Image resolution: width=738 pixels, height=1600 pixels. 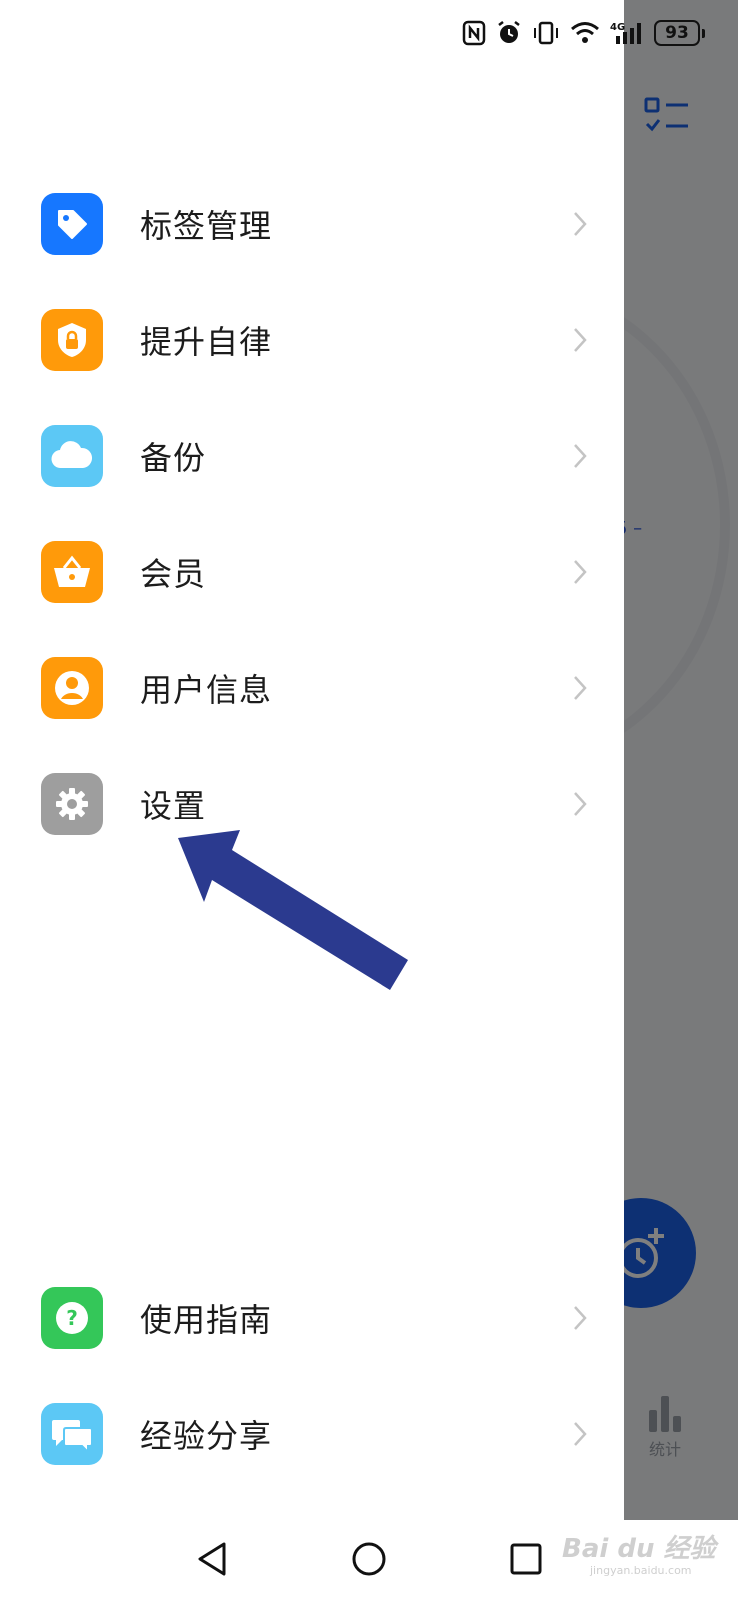 I want to click on back-icon, so click(x=212, y=1559).